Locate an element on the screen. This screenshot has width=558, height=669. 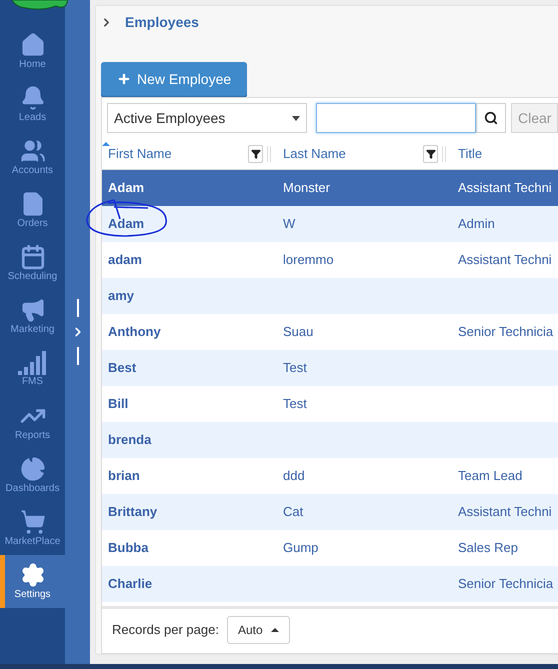
nav-item: MarketPlace is located at coordinates (32, 528).